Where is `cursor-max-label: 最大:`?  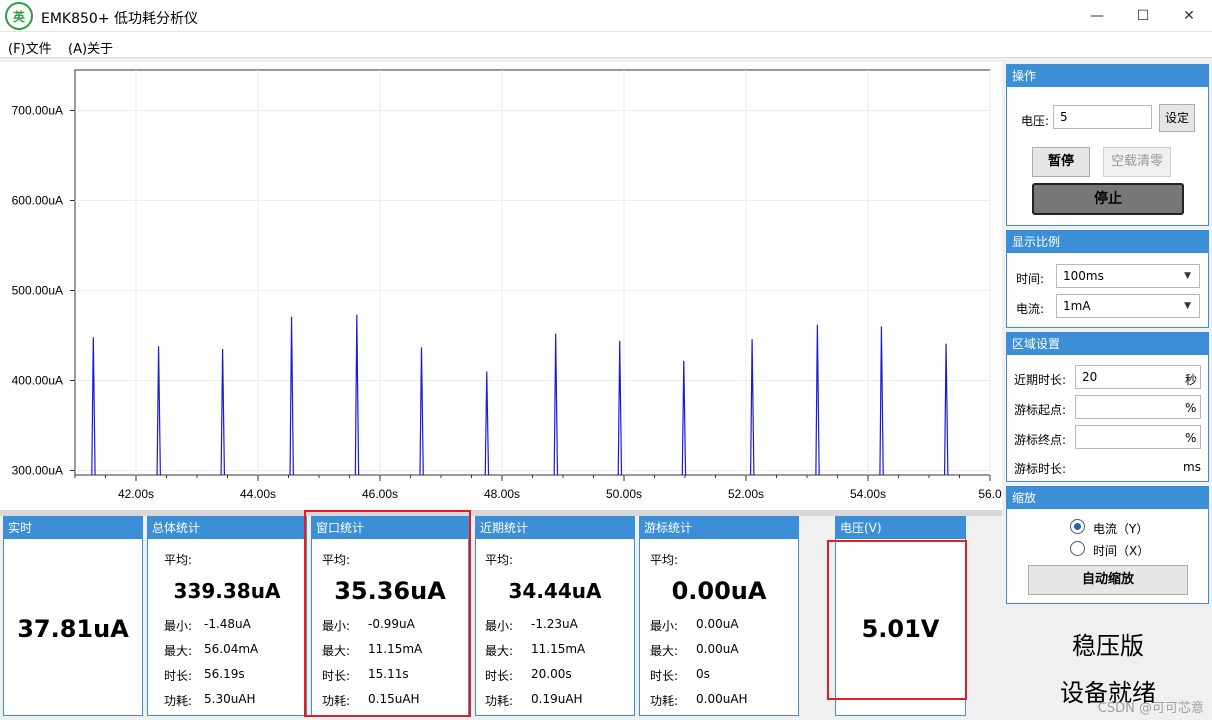
cursor-max-label: 最大: is located at coordinates (664, 651).